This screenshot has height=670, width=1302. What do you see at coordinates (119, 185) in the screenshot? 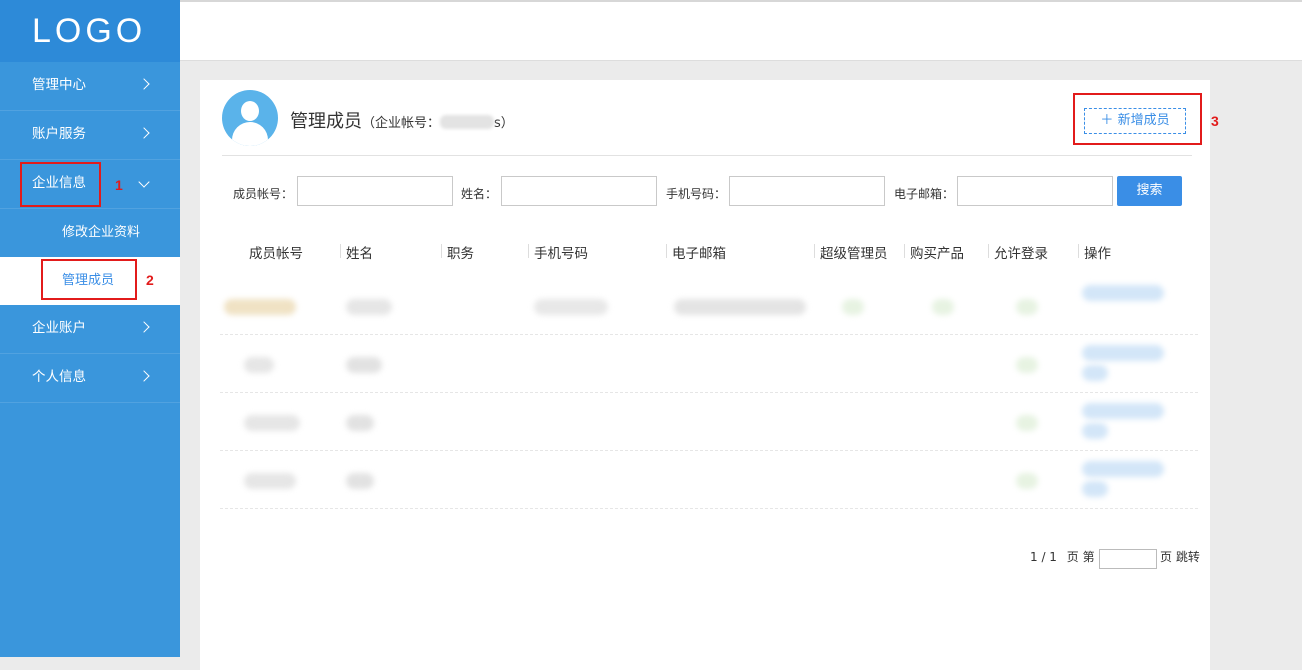
I see `annotation-number-1: 1` at bounding box center [119, 185].